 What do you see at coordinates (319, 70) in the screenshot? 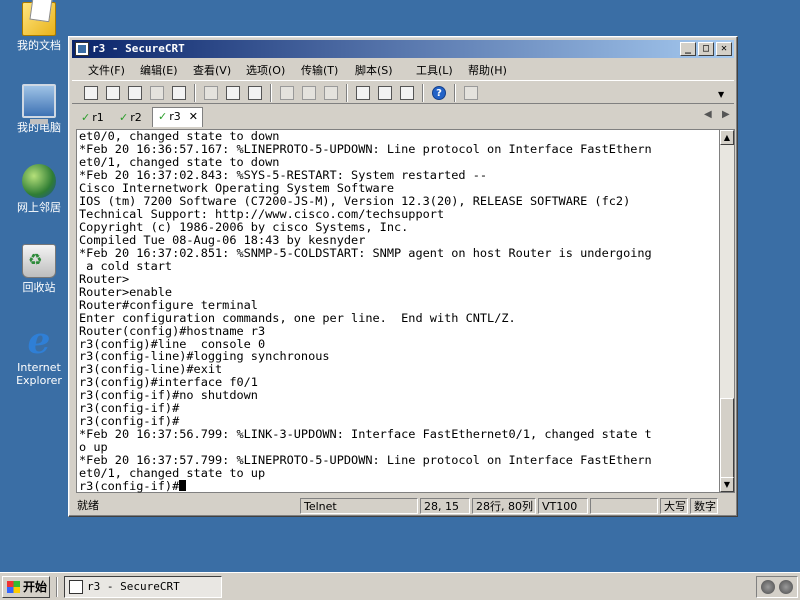
I see `menu-transfer: 传输(T)` at bounding box center [319, 70].